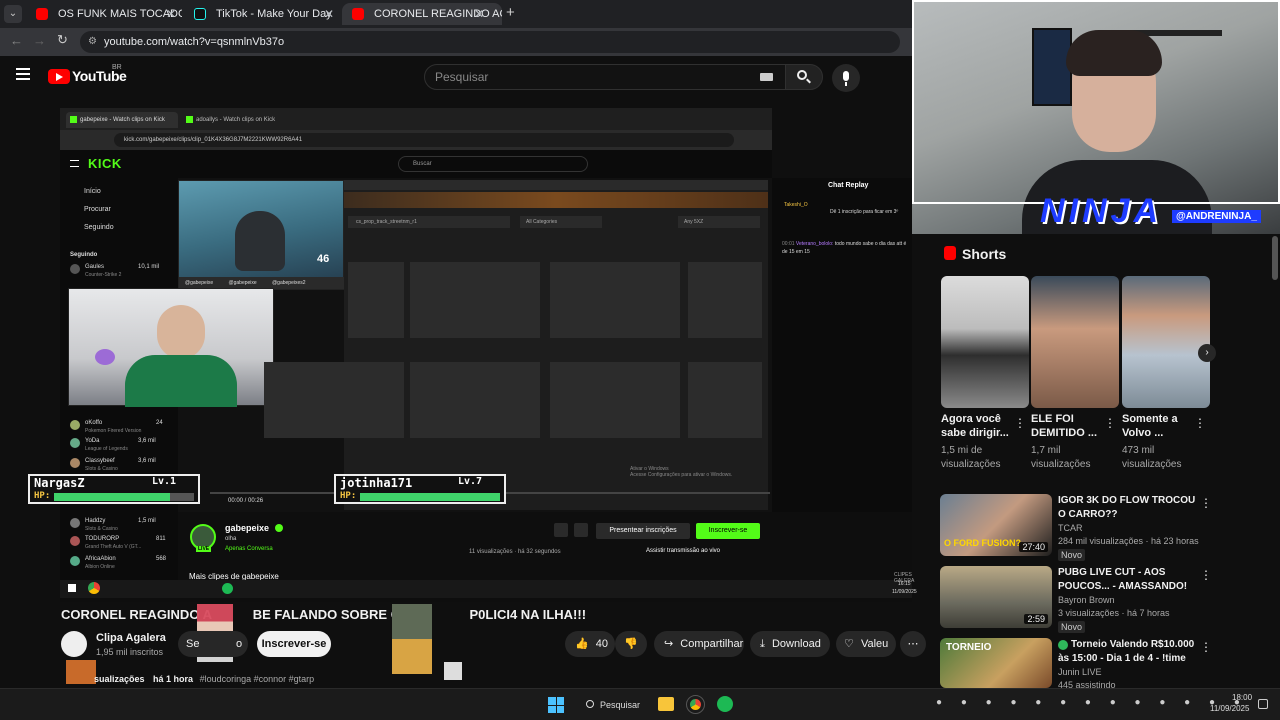  What do you see at coordinates (62, 40) in the screenshot?
I see `reload-icon: ↻` at bounding box center [62, 40].